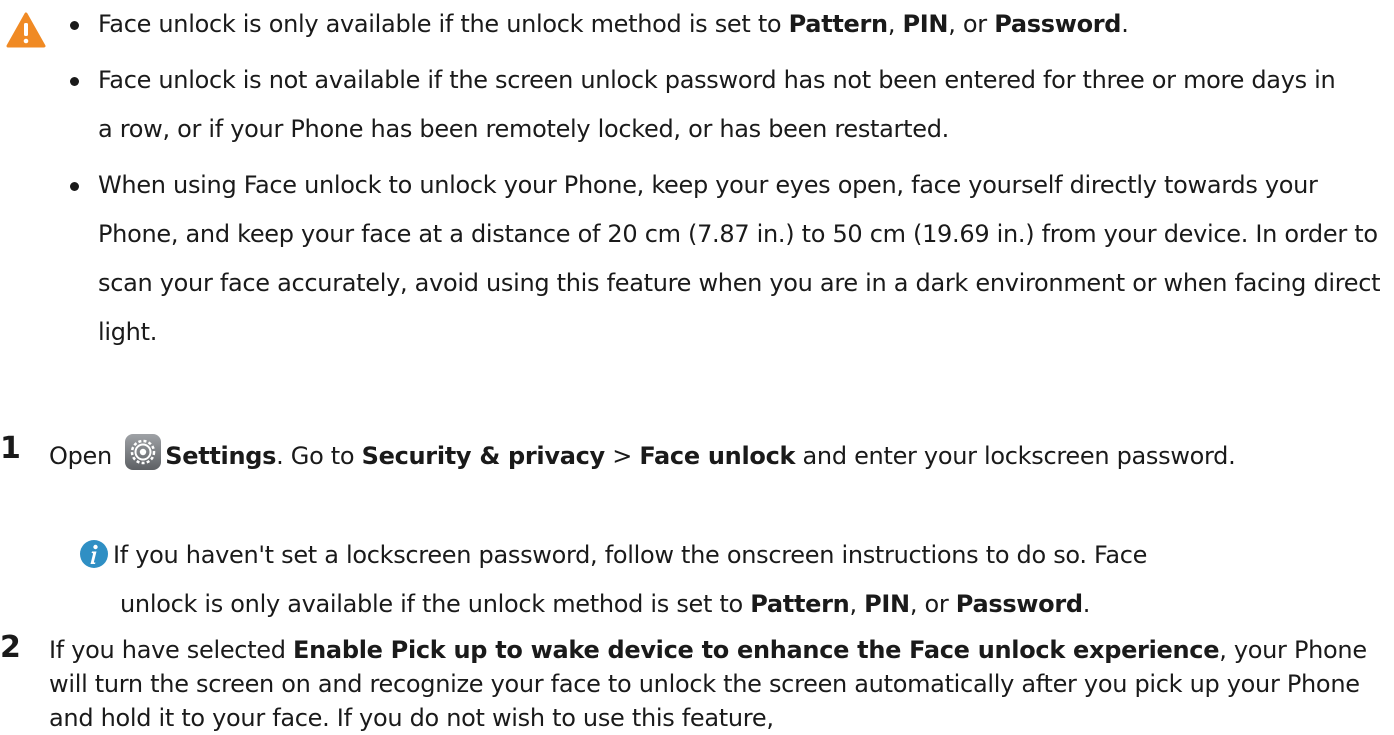 Image resolution: width=1394 pixels, height=735 pixels. I want to click on settings-gear-icon, so click(143, 452).